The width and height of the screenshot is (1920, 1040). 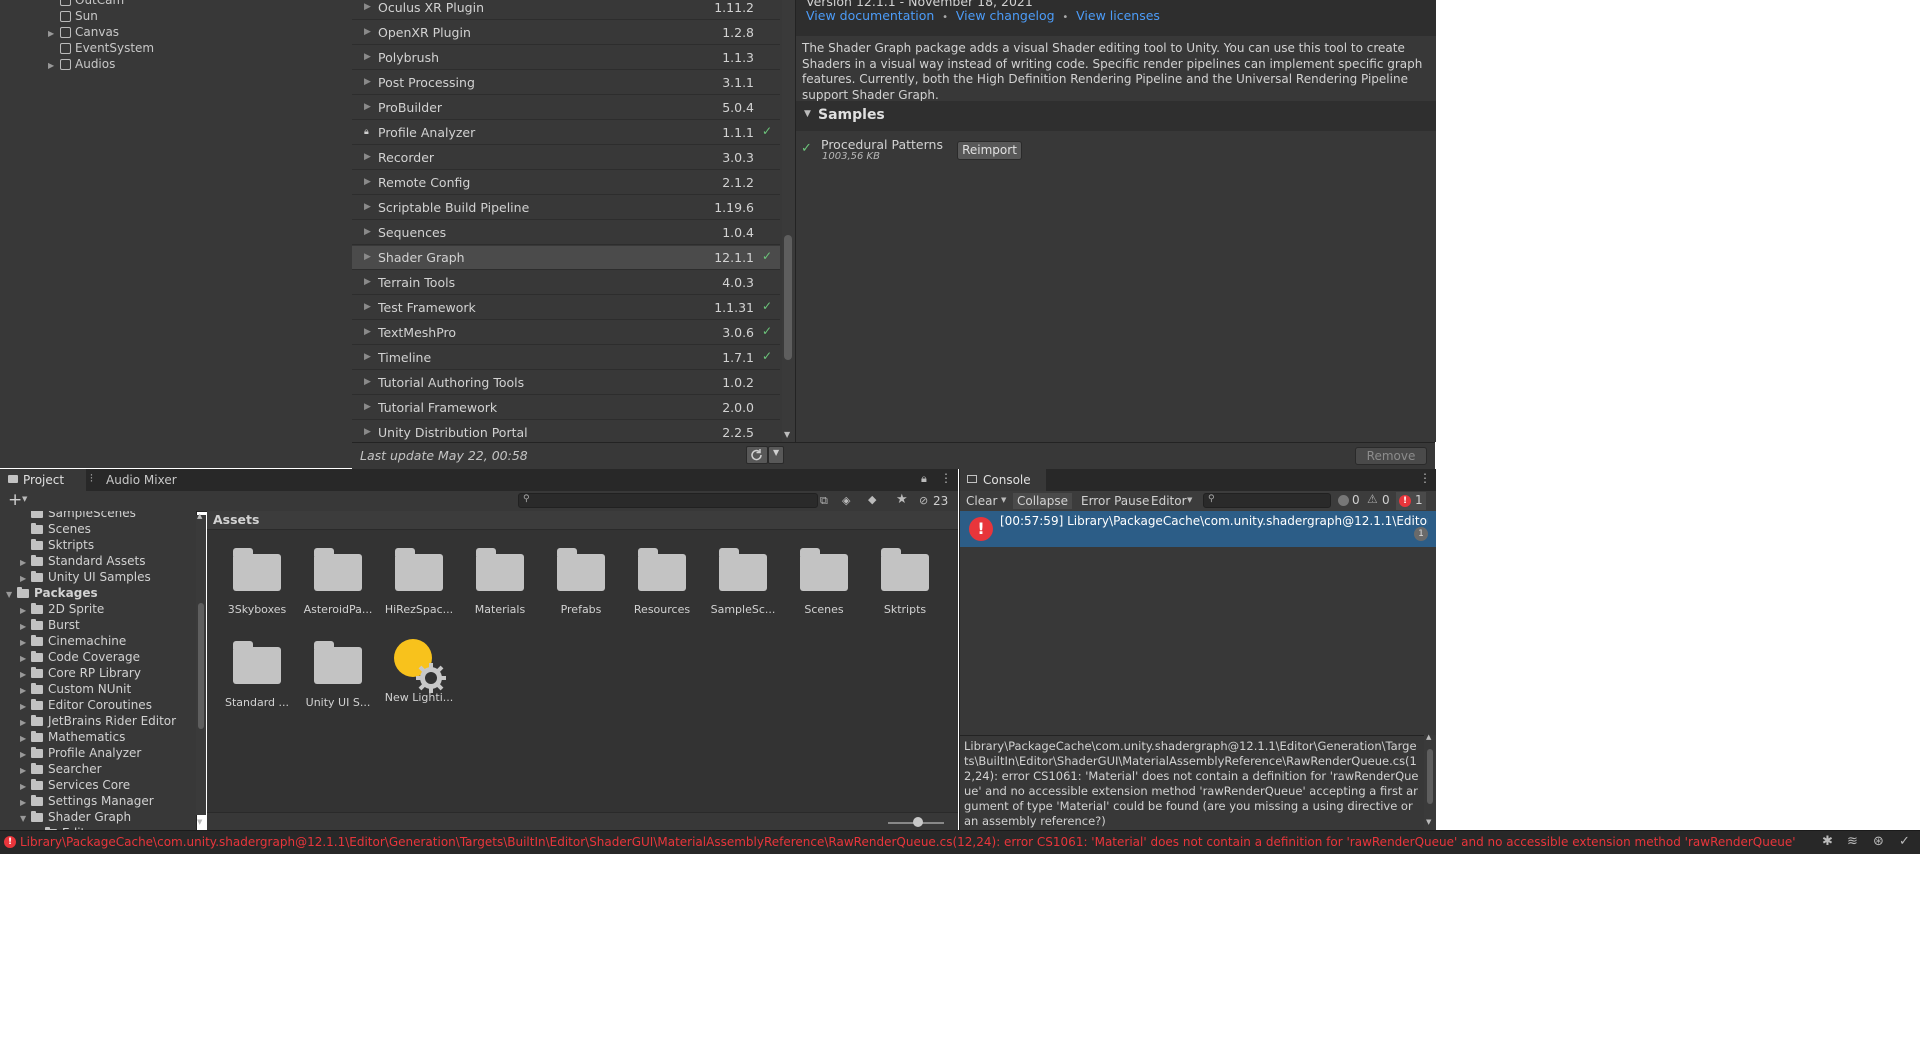 What do you see at coordinates (136, 480) in the screenshot?
I see `tab-audio-mixer: ⫶ Audio Mixer` at bounding box center [136, 480].